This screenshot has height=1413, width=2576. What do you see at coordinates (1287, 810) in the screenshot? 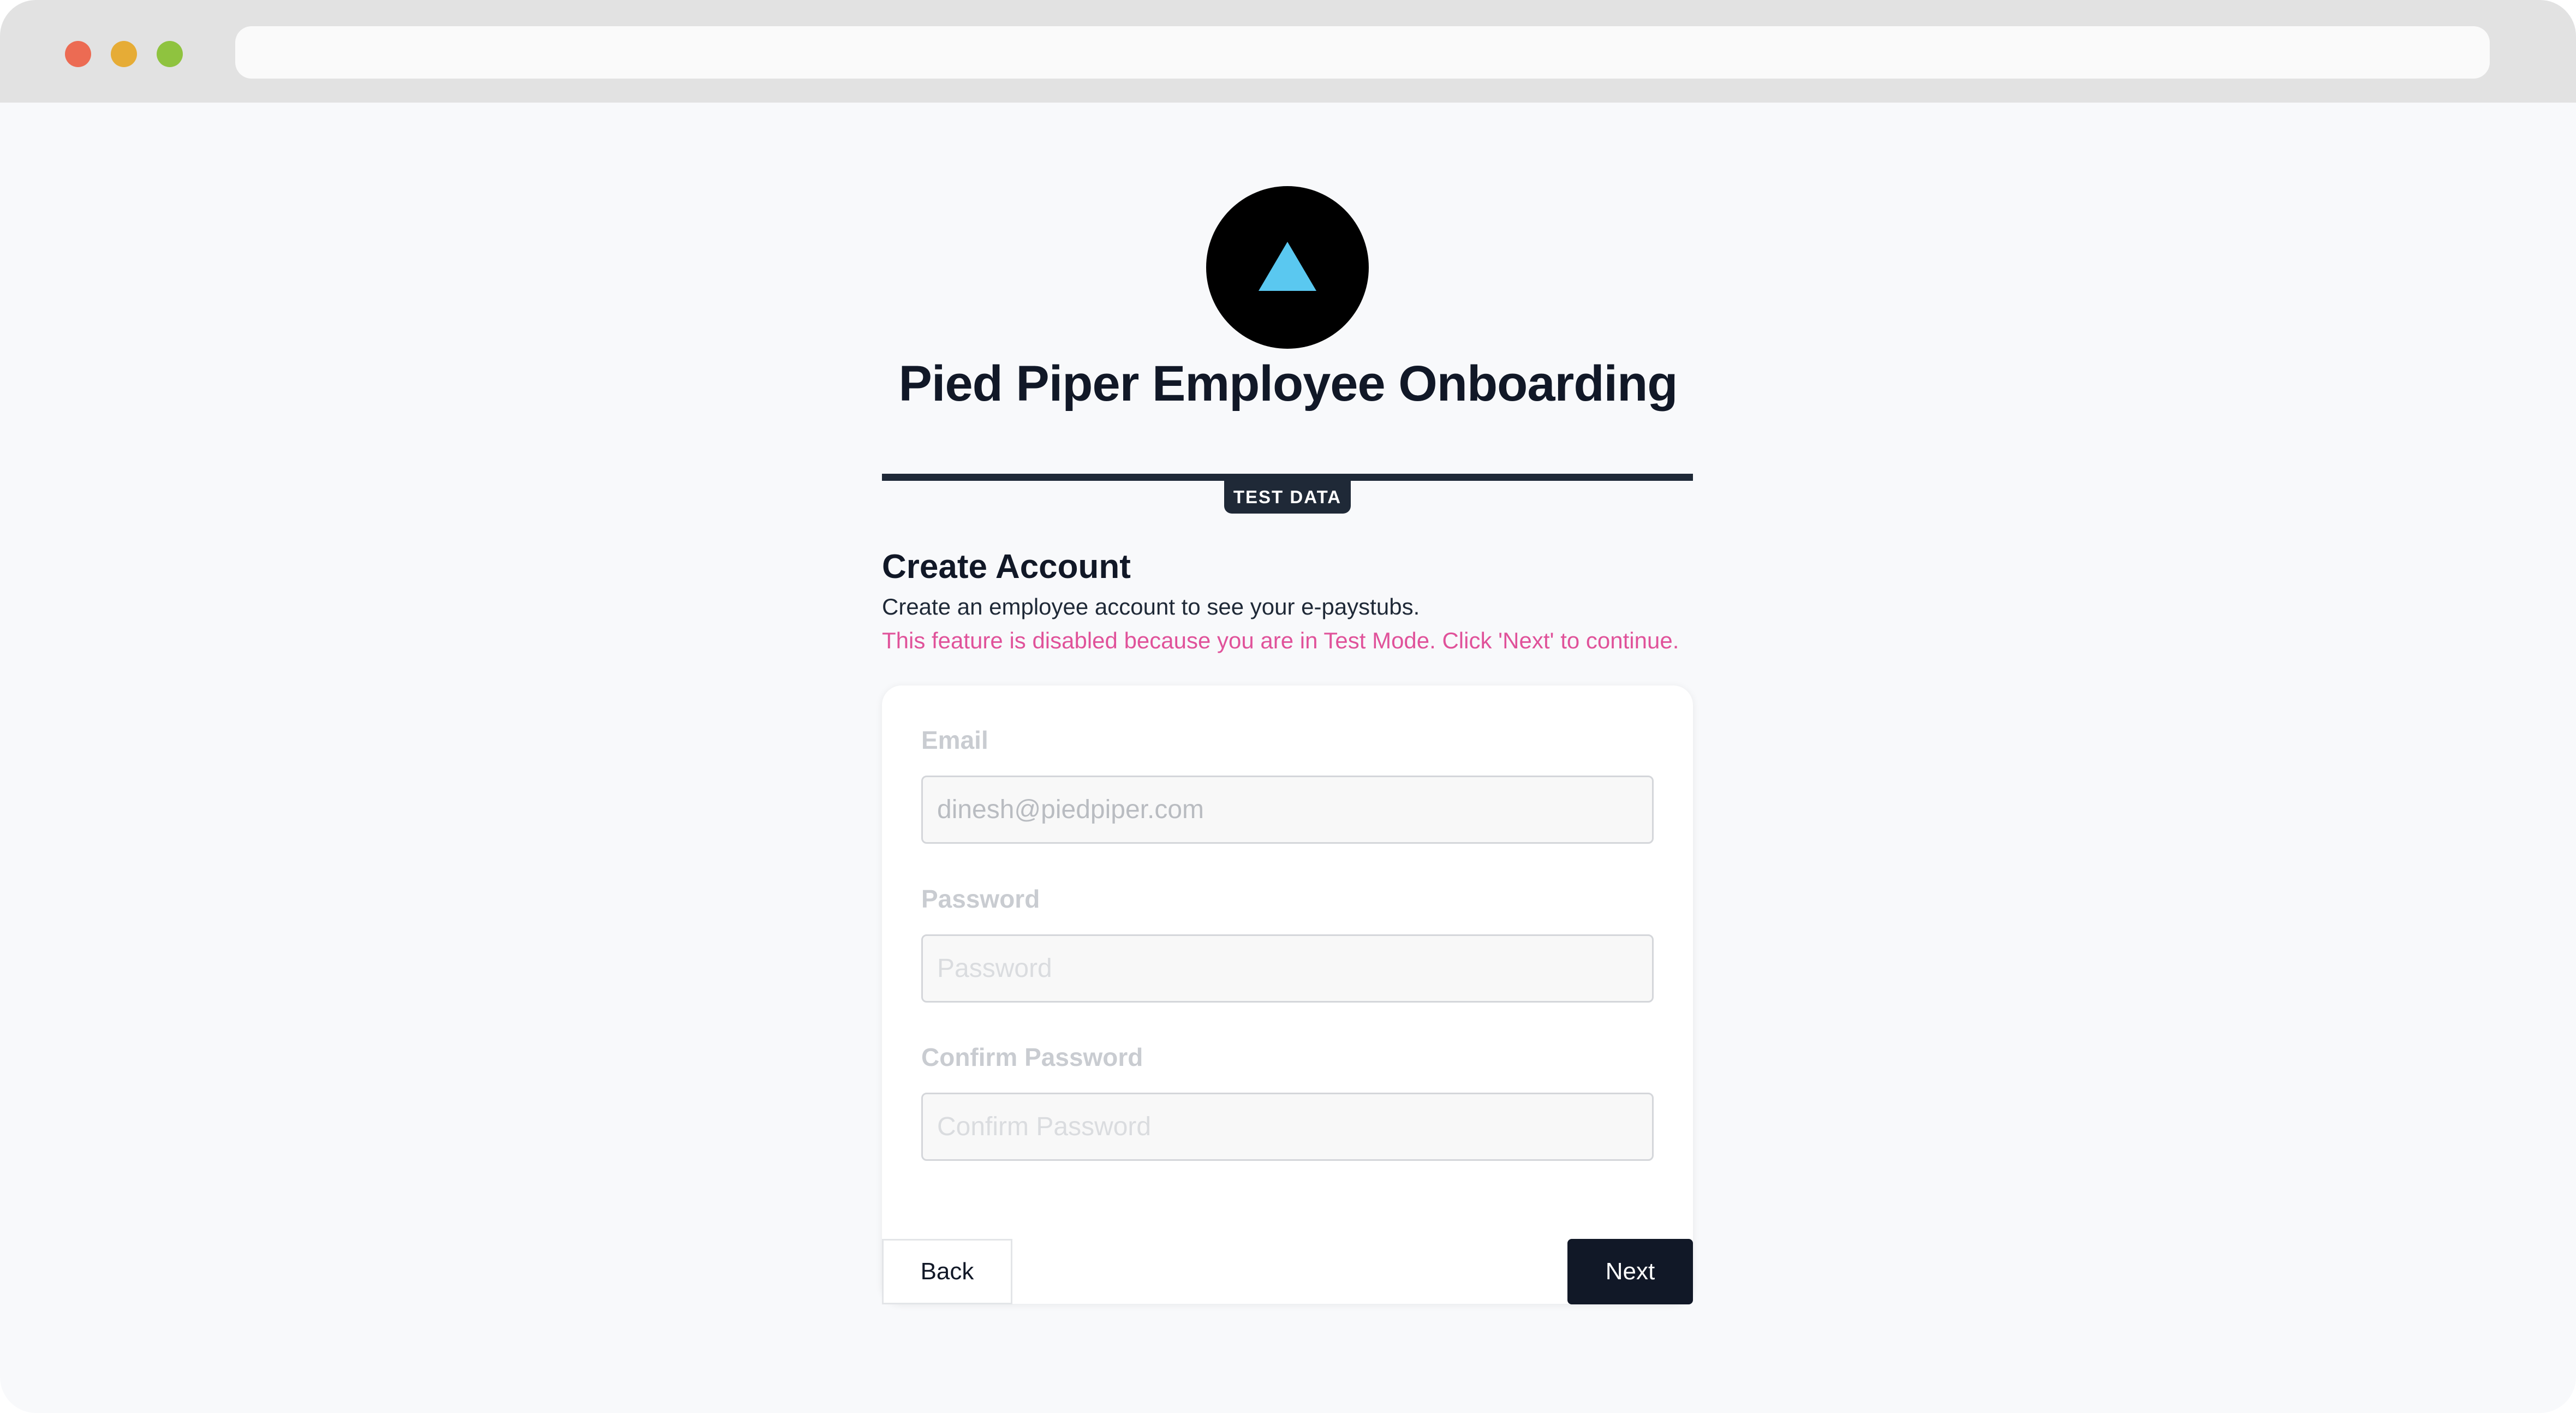
I see `email-field: dinesh@piedpiper.com` at bounding box center [1287, 810].